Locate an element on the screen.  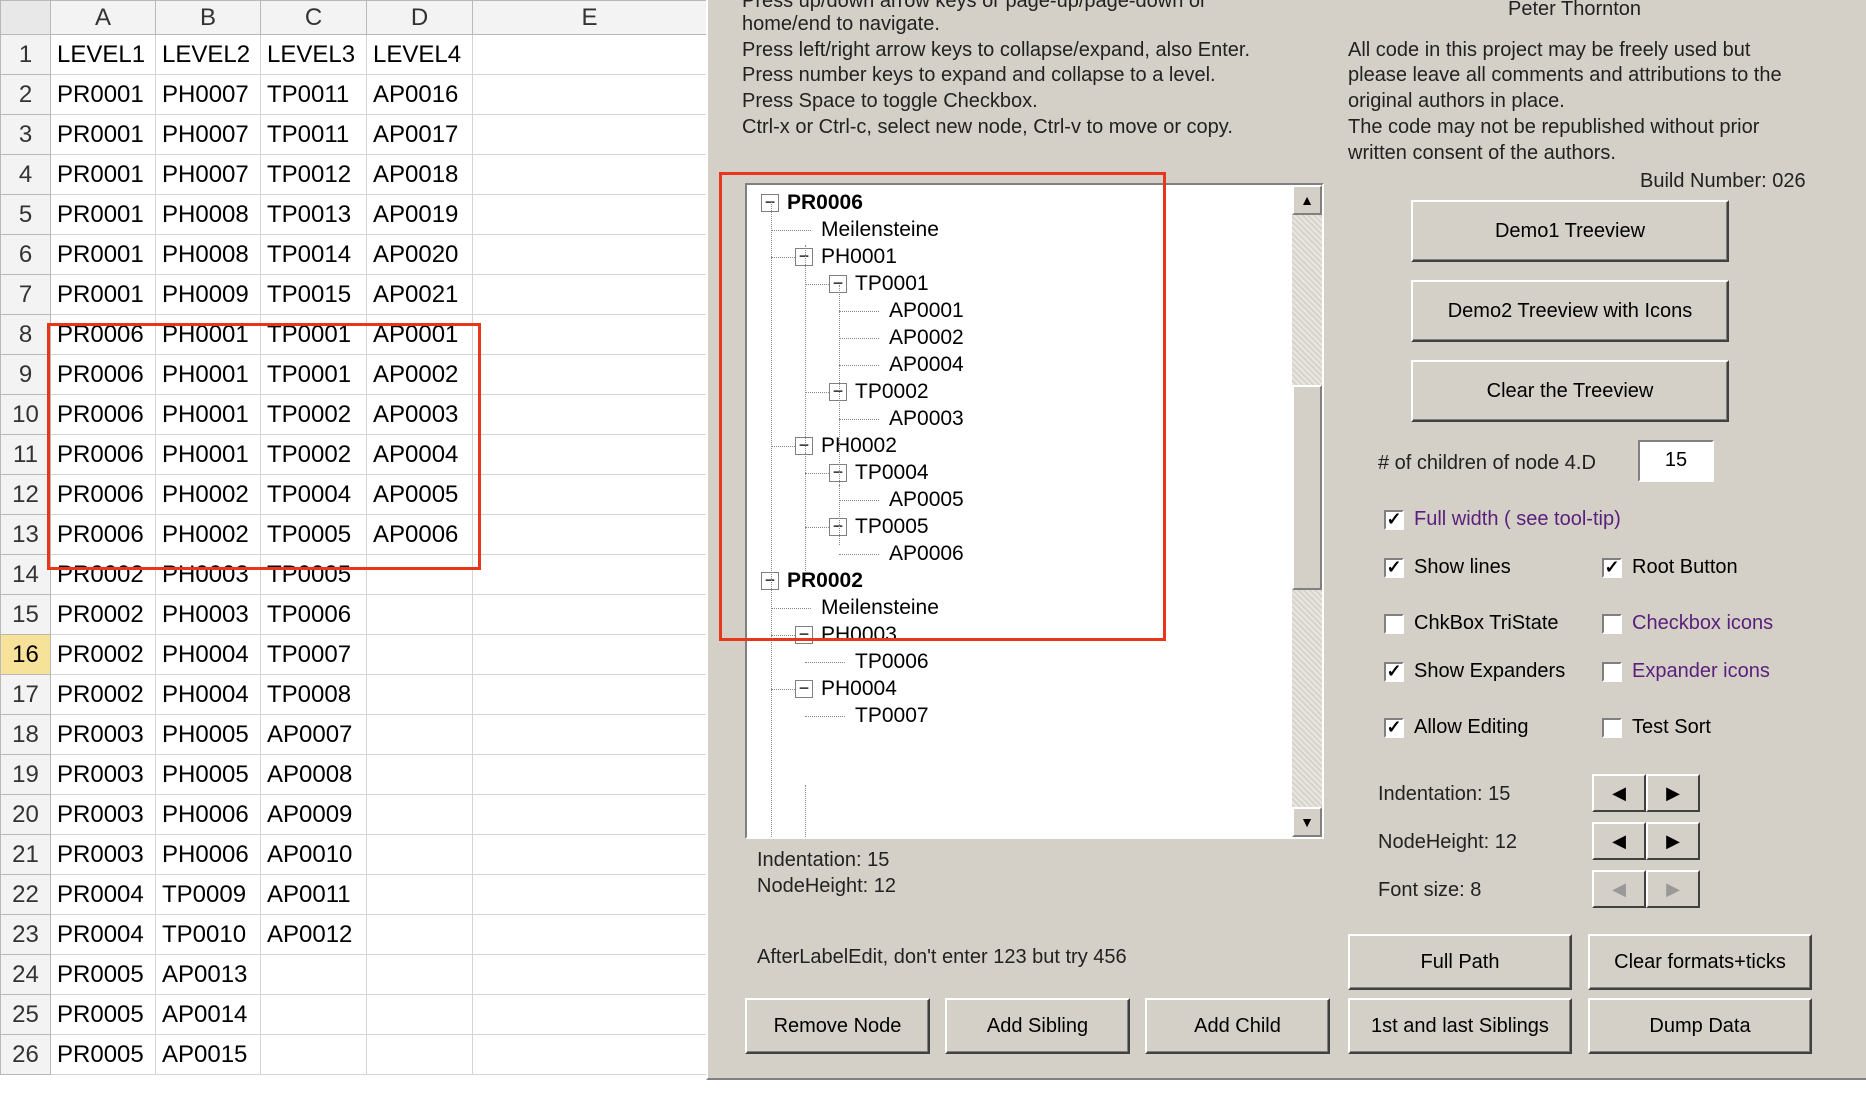
chkbox-tristate-checkbox: ChkBox TriState is located at coordinates (1471, 623).